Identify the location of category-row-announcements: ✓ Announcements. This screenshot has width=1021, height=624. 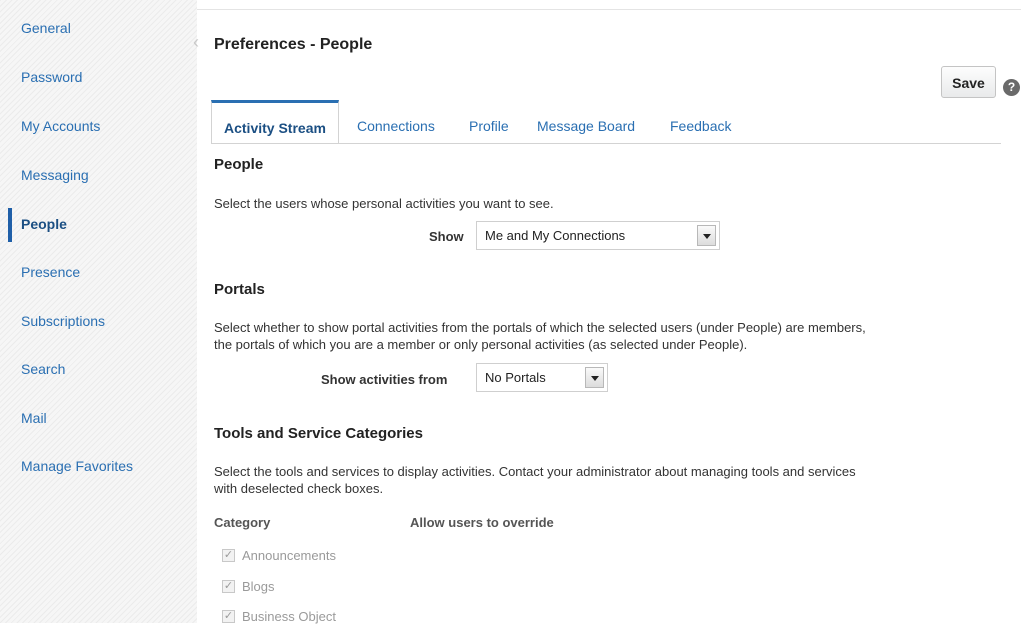
(279, 555).